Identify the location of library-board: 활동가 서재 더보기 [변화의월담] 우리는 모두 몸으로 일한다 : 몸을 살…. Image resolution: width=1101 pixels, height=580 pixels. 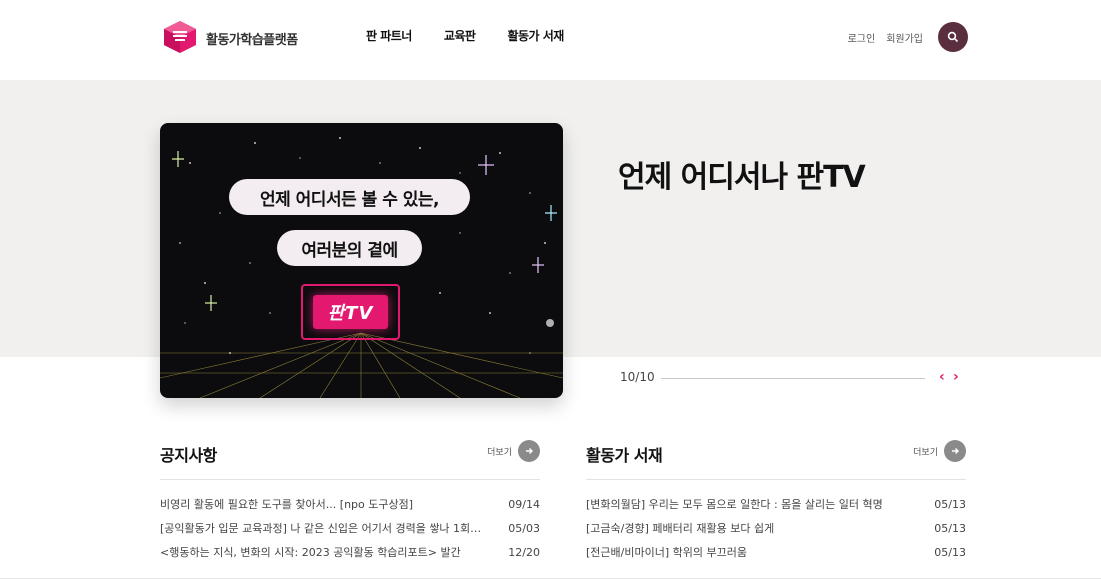
(776, 502).